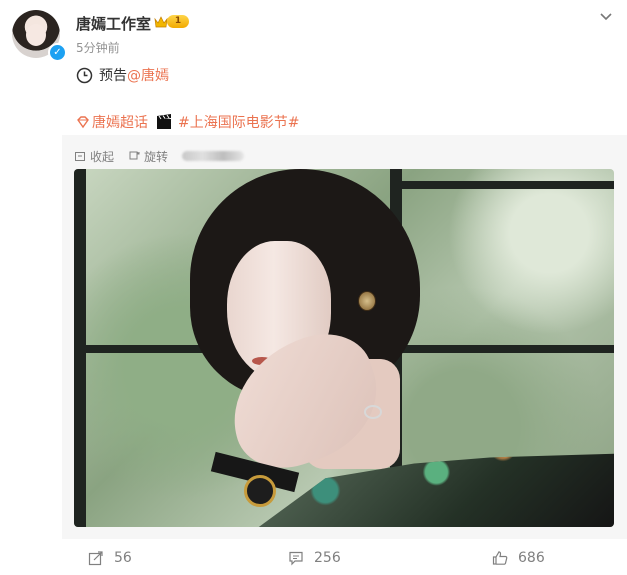  Describe the element at coordinates (238, 122) in the screenshot. I see `hashtag-link: #上海国际电影节#` at that location.